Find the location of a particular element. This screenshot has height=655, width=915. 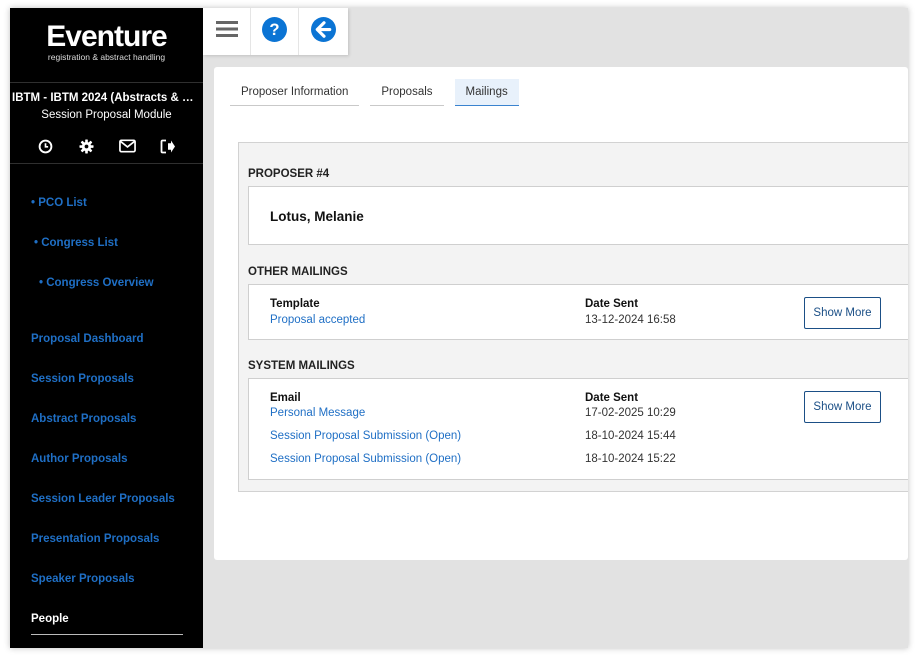

gear-icon is located at coordinates (86, 146).